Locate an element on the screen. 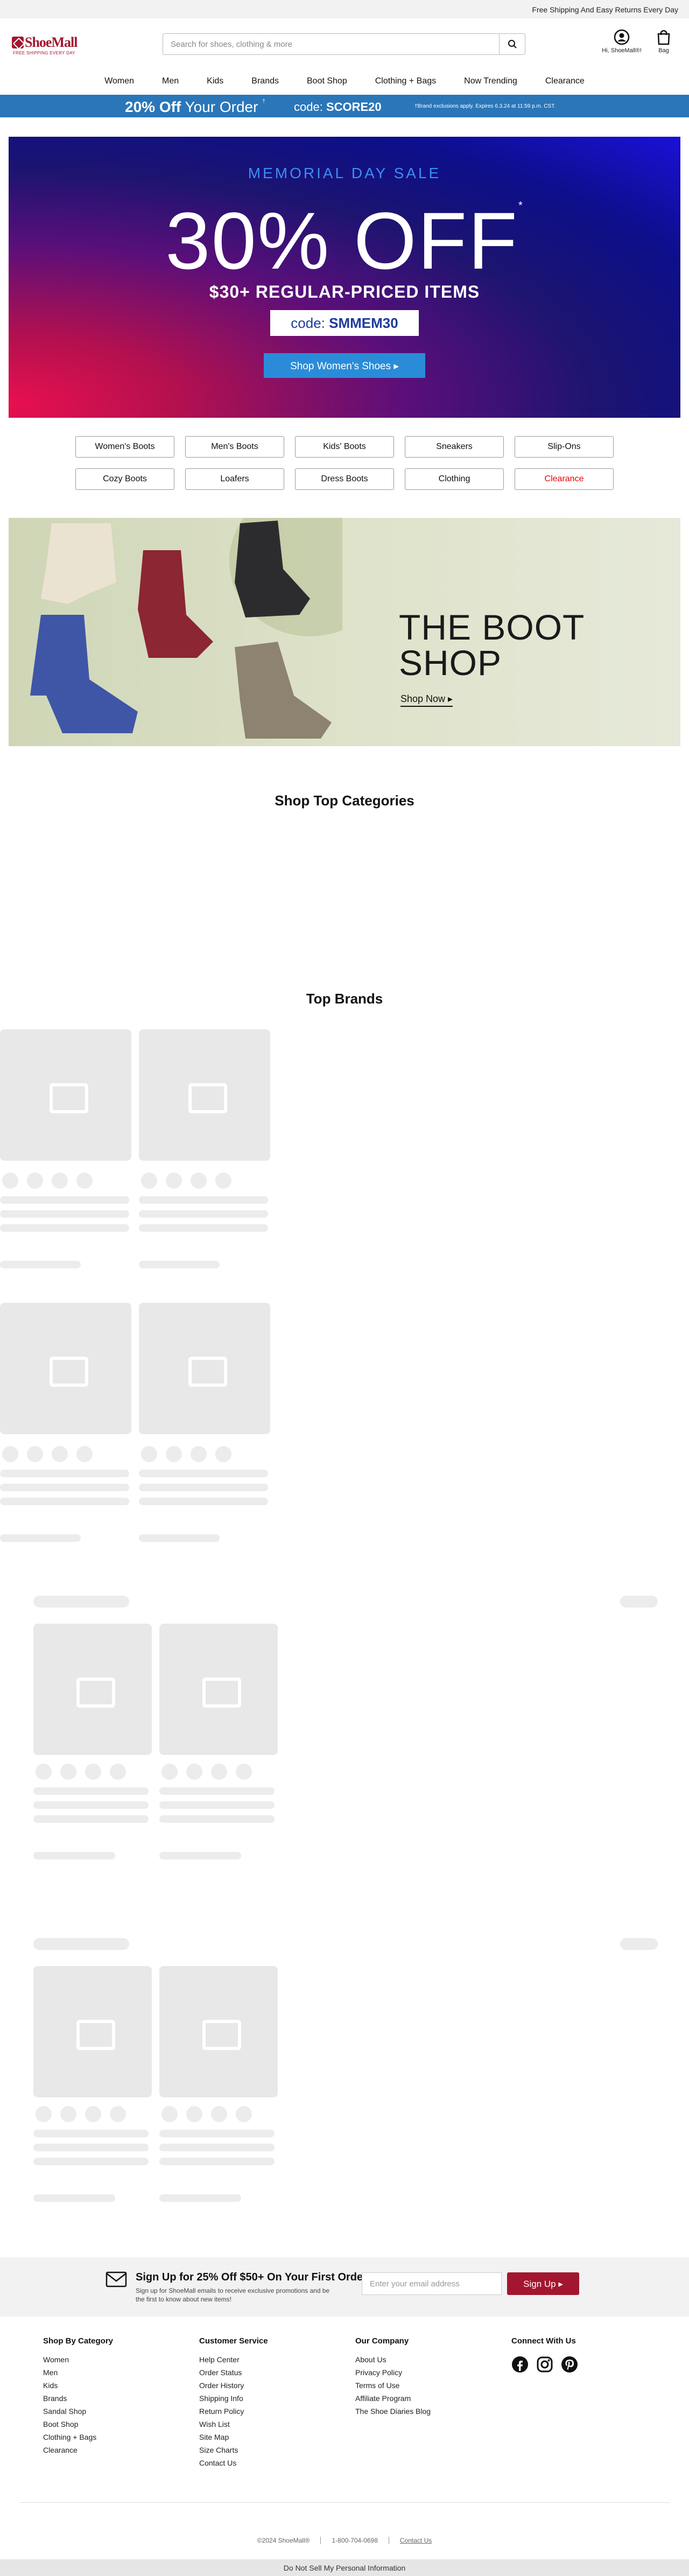 Image resolution: width=689 pixels, height=2576 pixels. phone-number: 1-800-704-0698 is located at coordinates (355, 2540).